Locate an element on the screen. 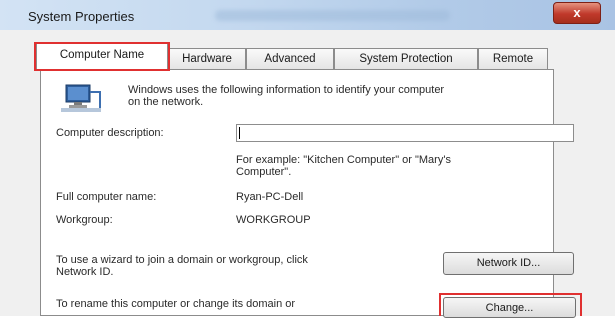  tab-highlight-box is located at coordinates (102, 56).